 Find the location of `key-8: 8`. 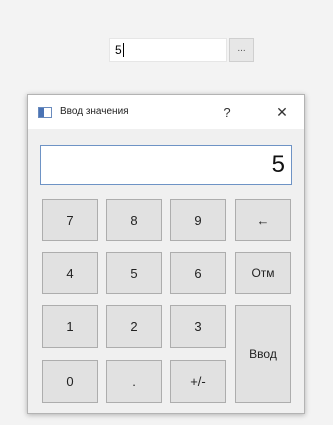

key-8: 8 is located at coordinates (134, 220).